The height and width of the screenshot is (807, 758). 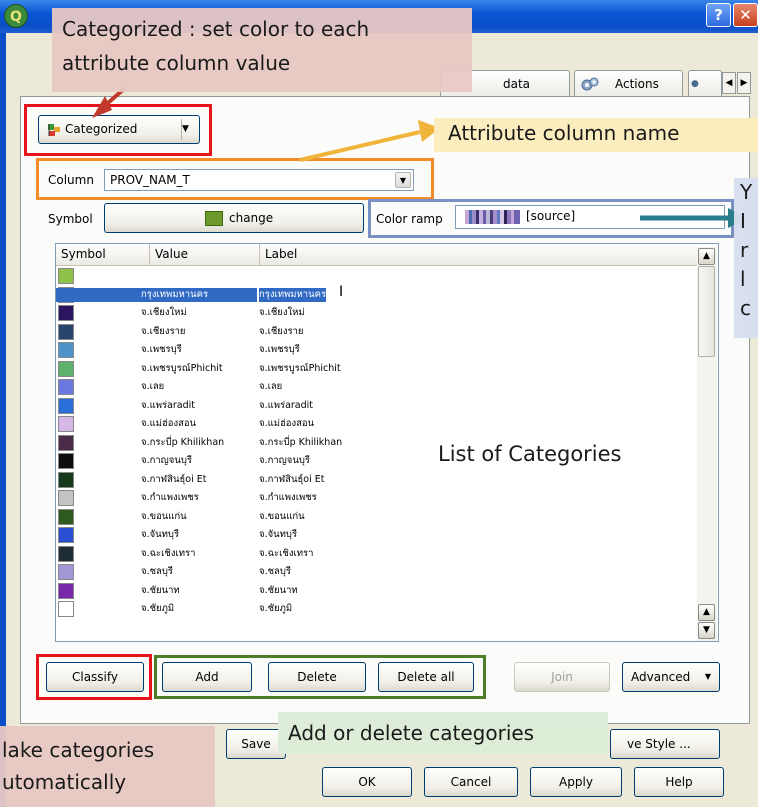 I want to click on table-row: จ.จันทบุรี จ.จันทบุรี, so click(x=378, y=535).